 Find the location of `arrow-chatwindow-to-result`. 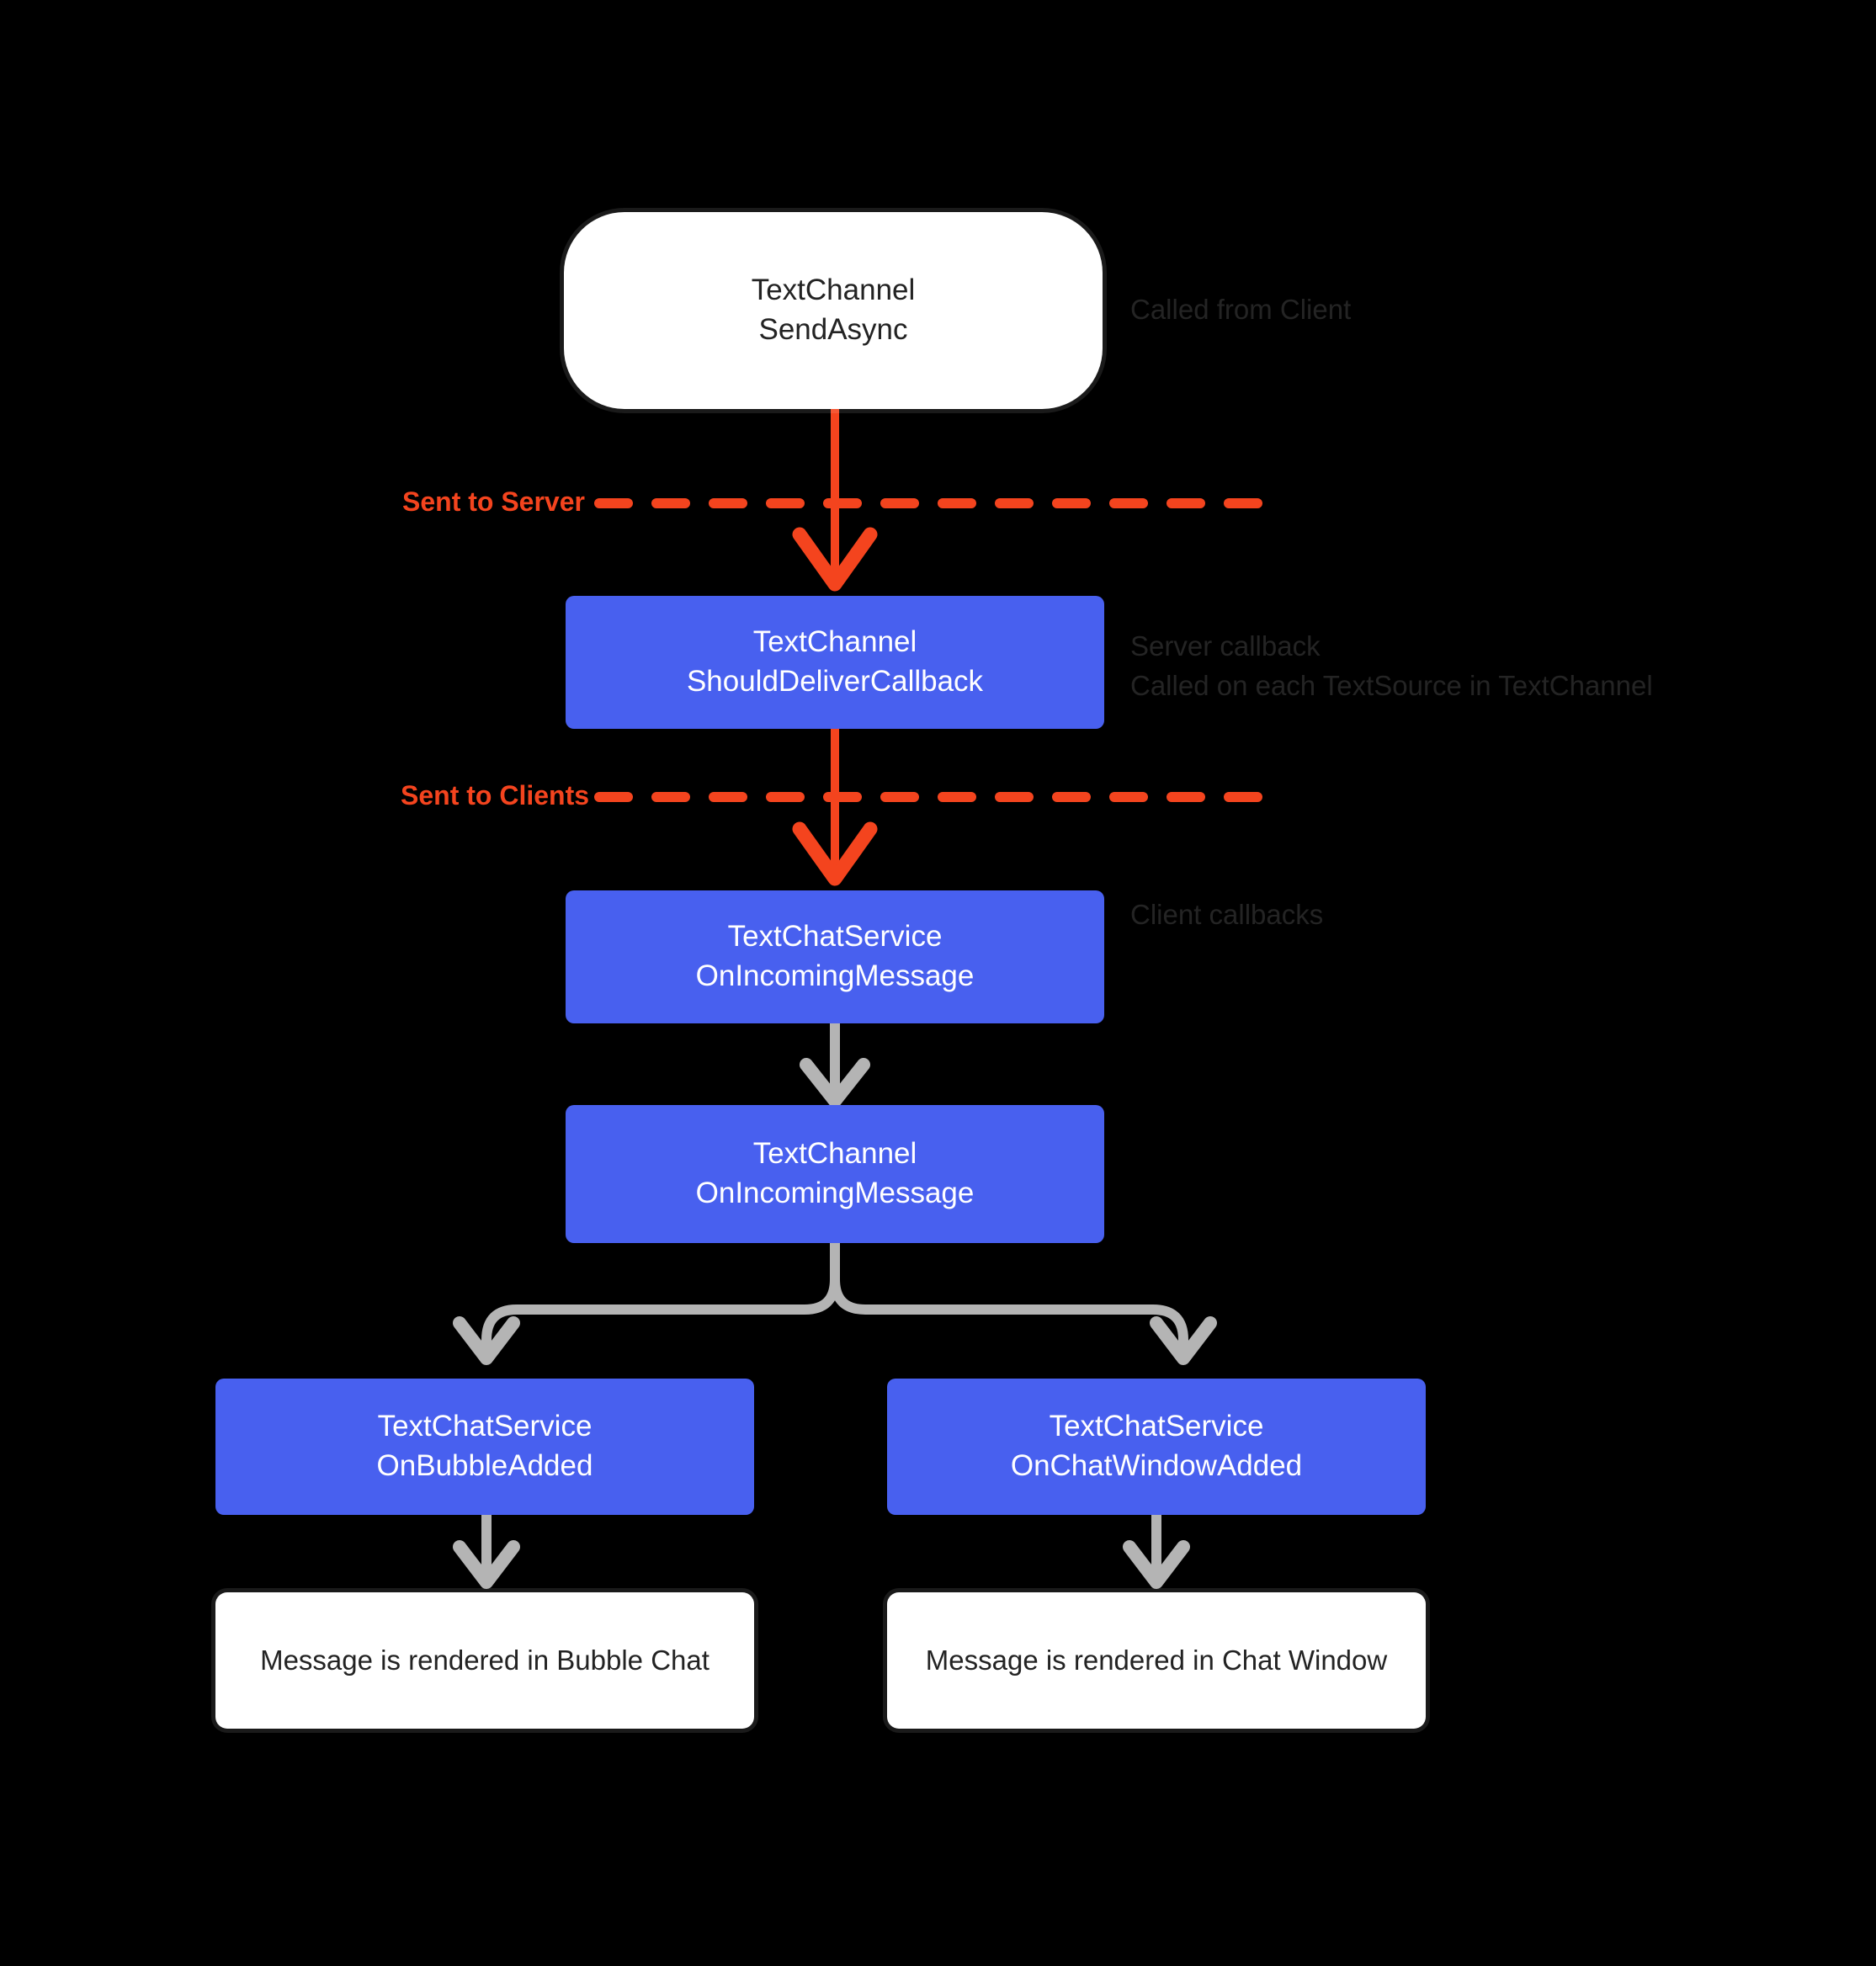

arrow-chatwindow-to-result is located at coordinates (1156, 1549).